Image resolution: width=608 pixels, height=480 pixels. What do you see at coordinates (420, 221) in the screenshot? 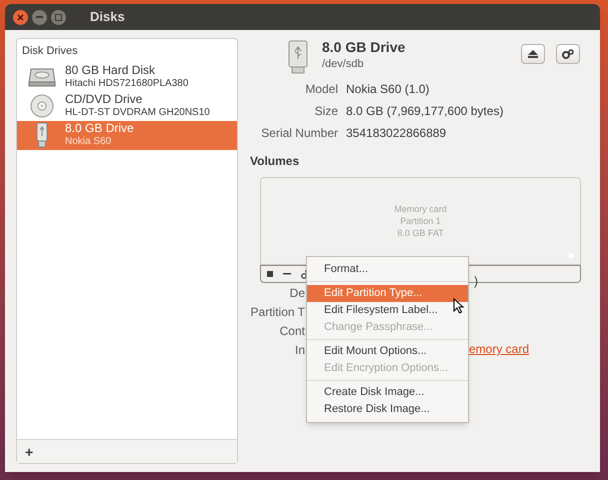
I see `partition-label: Partition 1` at bounding box center [420, 221].